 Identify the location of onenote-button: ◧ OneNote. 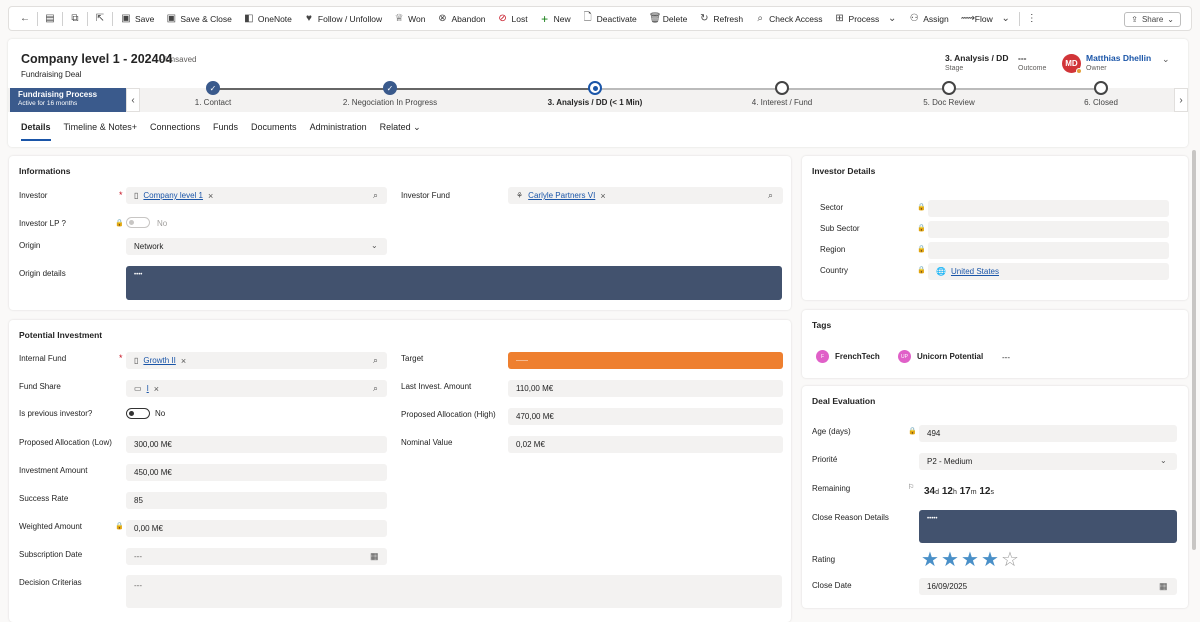
(268, 18).